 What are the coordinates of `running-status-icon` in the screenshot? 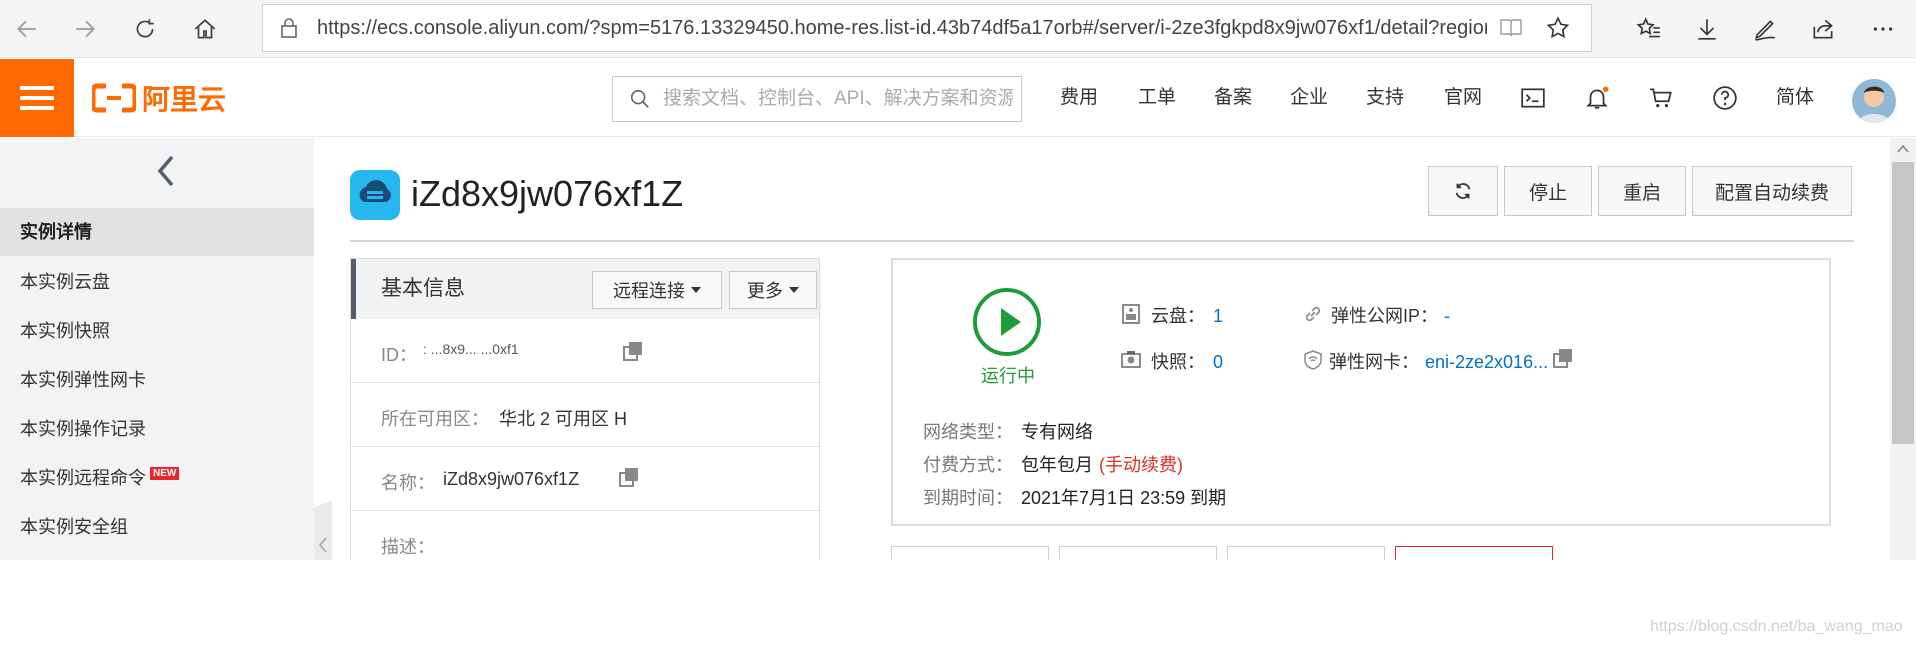 It's located at (1007, 322).